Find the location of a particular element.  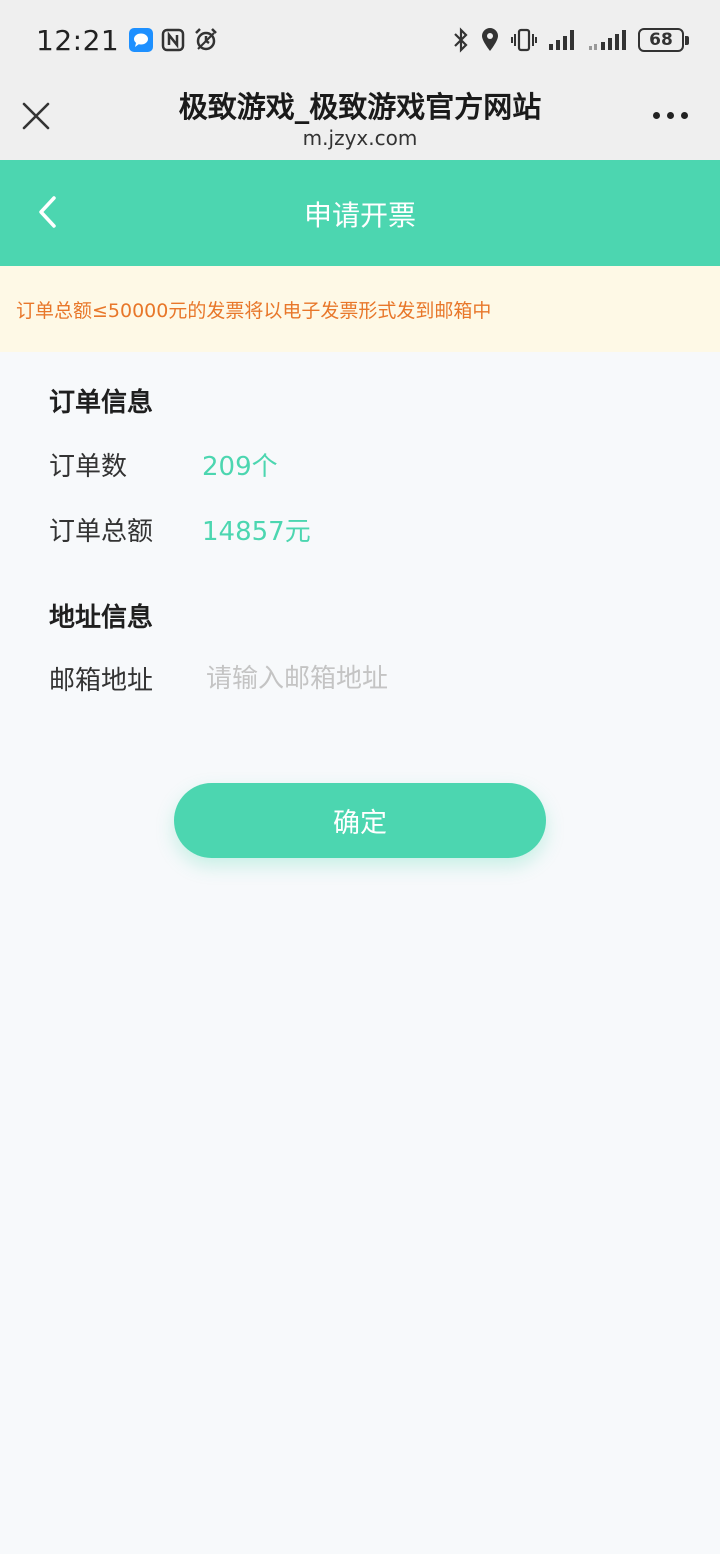

order-count-row: 订单数 209个 is located at coordinates (163, 464).